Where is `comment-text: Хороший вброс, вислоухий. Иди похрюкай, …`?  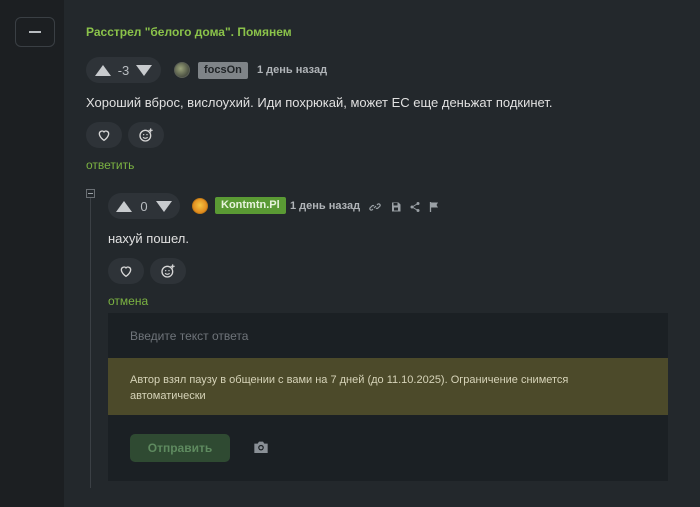
comment-text: Хороший вброс, вислоухий. Иди похрюкай, … is located at coordinates (319, 102).